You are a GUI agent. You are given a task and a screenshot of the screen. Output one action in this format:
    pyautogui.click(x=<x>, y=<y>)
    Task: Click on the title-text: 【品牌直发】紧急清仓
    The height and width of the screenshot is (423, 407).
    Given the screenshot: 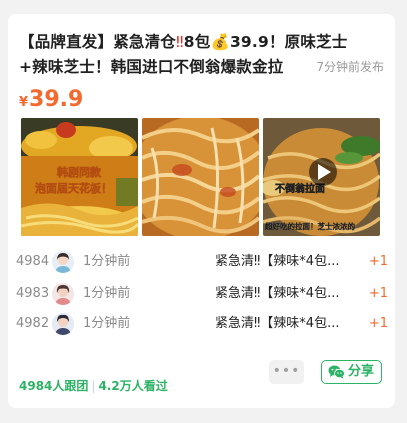 What is the action you would take?
    pyautogui.click(x=98, y=42)
    